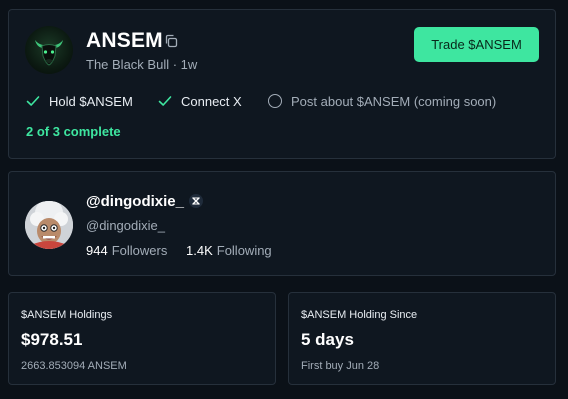 The width and height of the screenshot is (568, 399). What do you see at coordinates (49, 53) in the screenshot?
I see `bull-icon` at bounding box center [49, 53].